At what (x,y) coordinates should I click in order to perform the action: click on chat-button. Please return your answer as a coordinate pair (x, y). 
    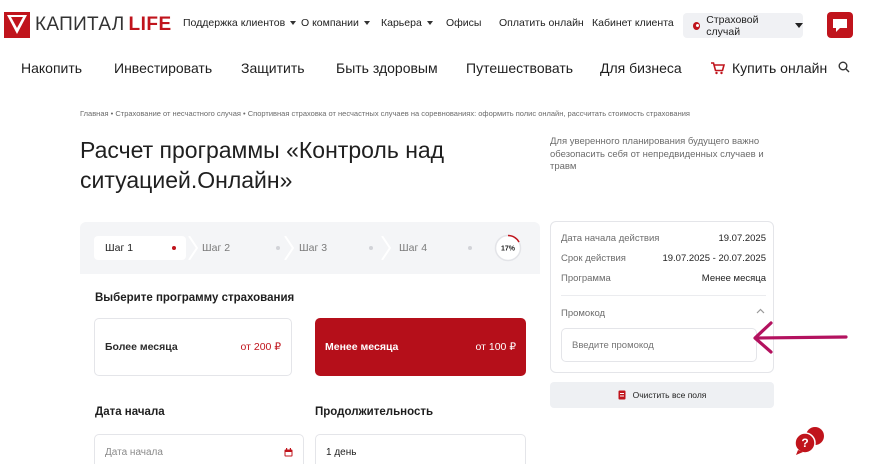
    Looking at the image, I should click on (840, 25).